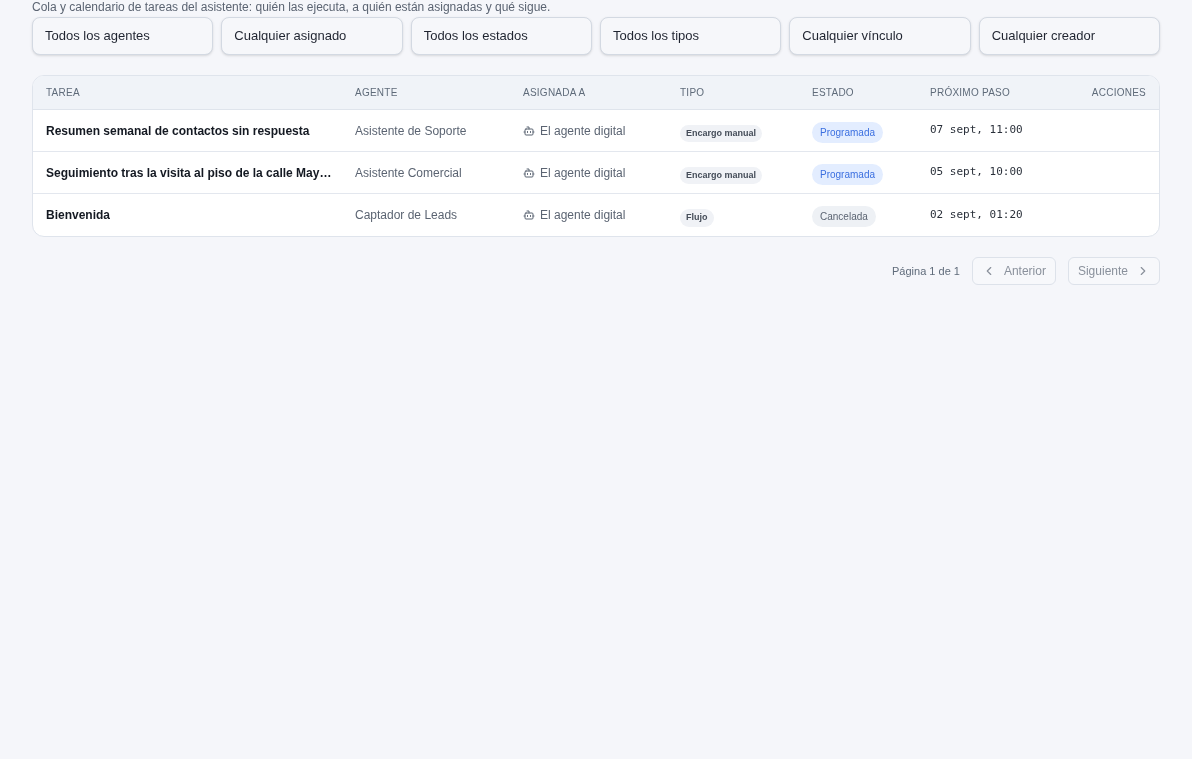 This screenshot has height=759, width=1192. I want to click on column-header: TIPO, so click(693, 93).